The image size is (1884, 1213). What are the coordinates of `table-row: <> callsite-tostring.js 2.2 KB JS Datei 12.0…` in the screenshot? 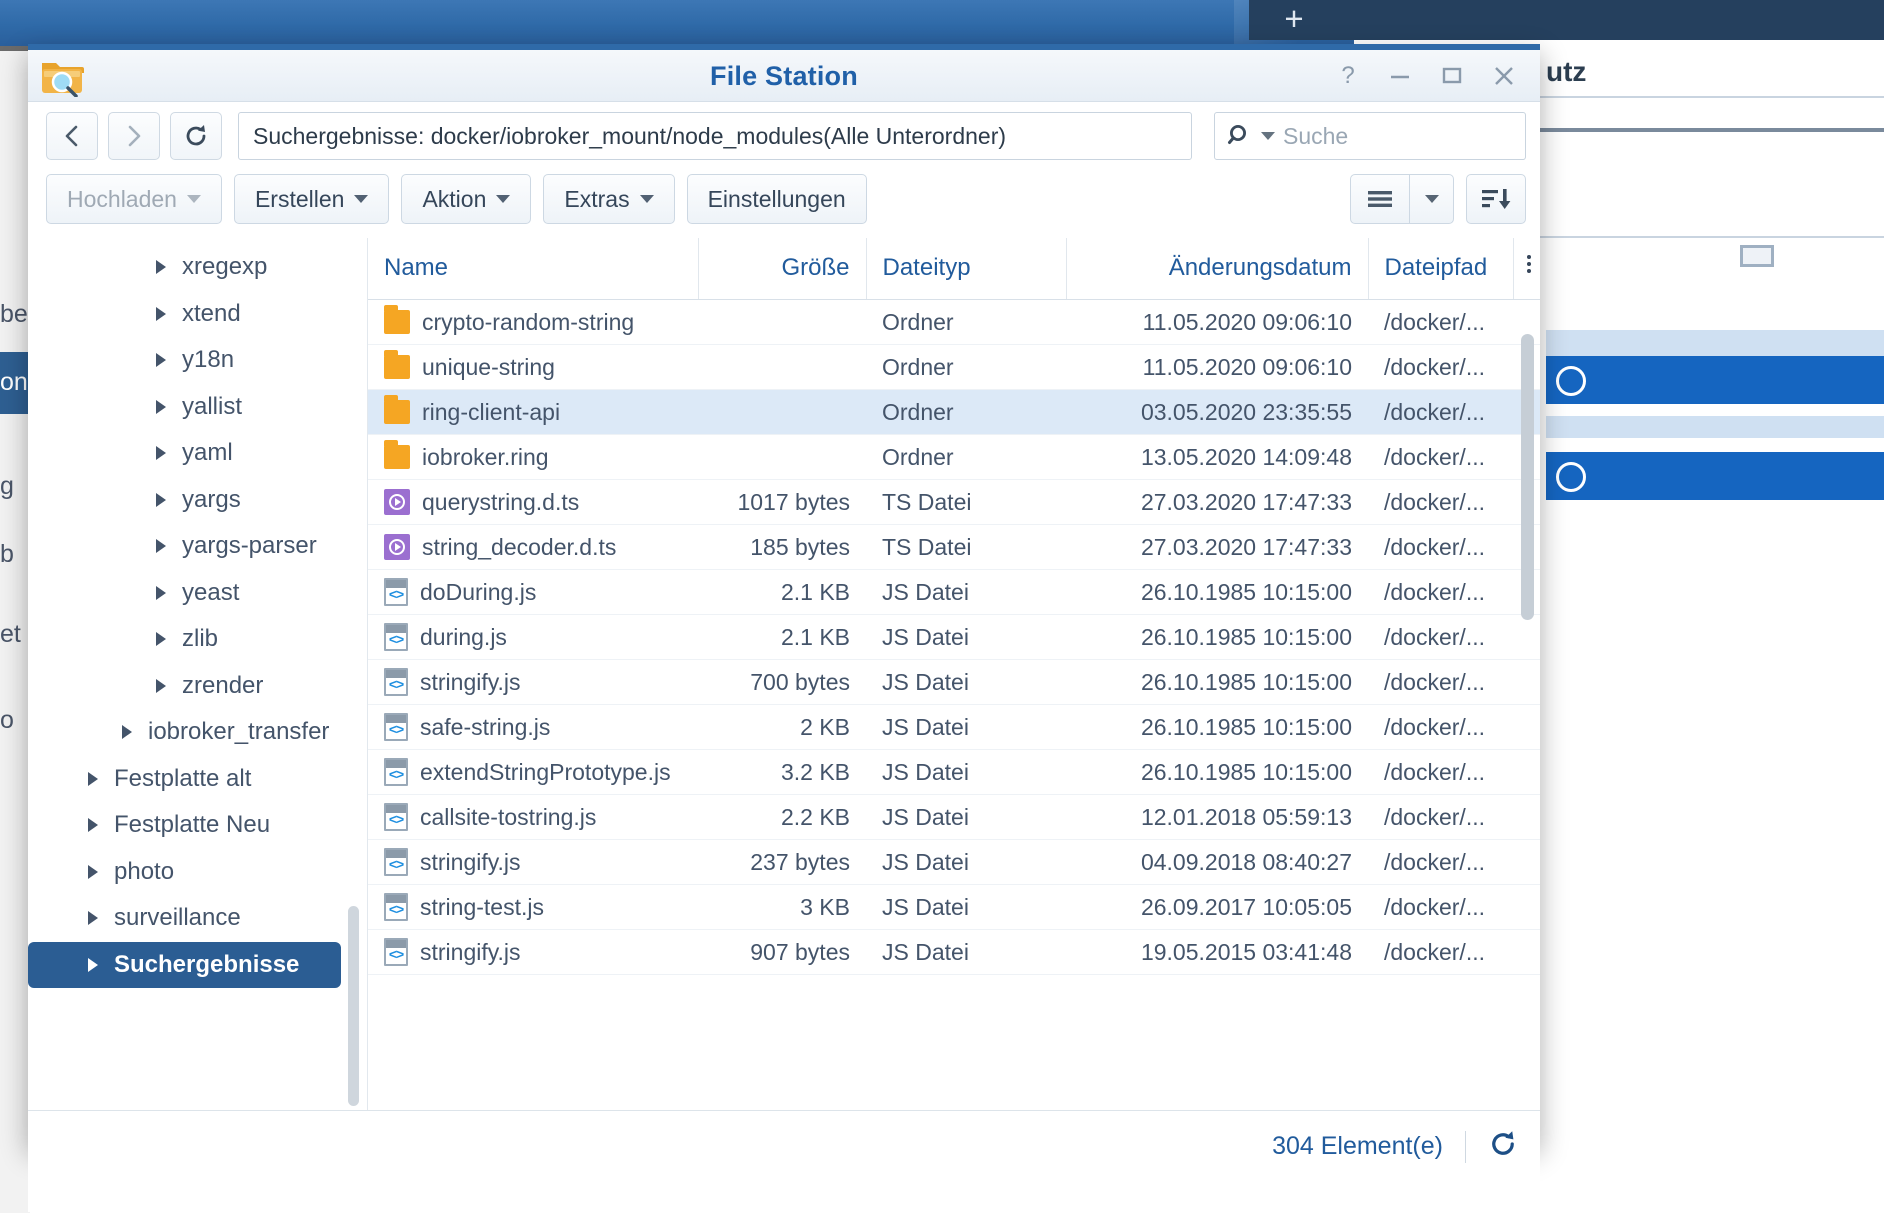 It's located at (954, 817).